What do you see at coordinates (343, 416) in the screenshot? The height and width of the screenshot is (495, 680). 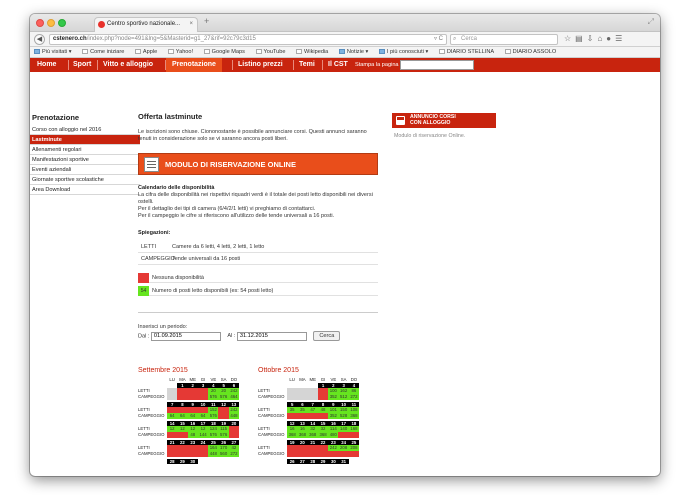 I see `availability-cell: 528` at bounding box center [343, 416].